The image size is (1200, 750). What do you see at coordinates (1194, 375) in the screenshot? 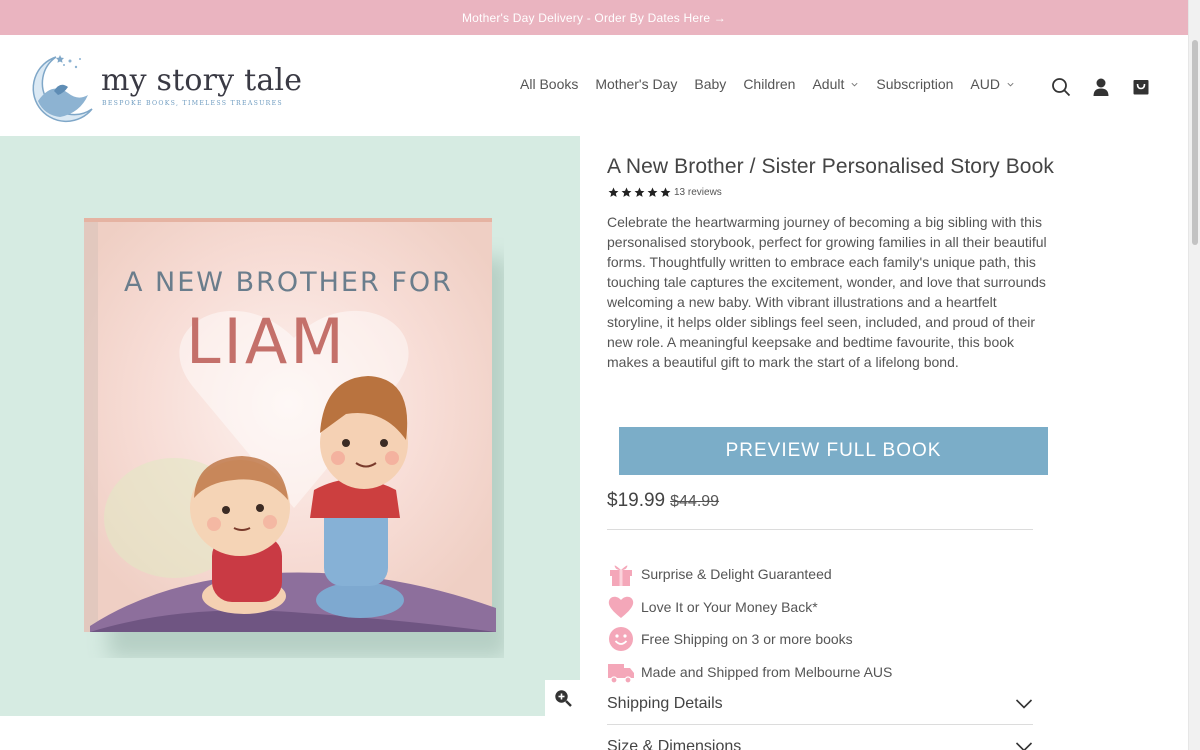
I see `page-scrollbar` at bounding box center [1194, 375].